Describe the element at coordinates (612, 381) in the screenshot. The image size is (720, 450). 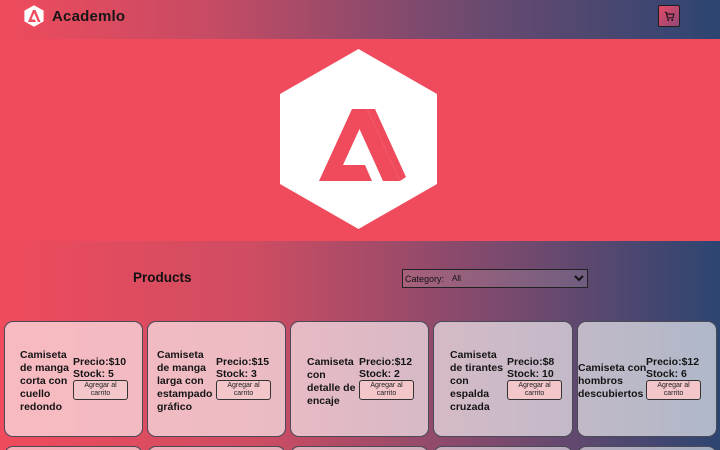
I see `product-name: Camiseta con hombros descubiertos` at that location.